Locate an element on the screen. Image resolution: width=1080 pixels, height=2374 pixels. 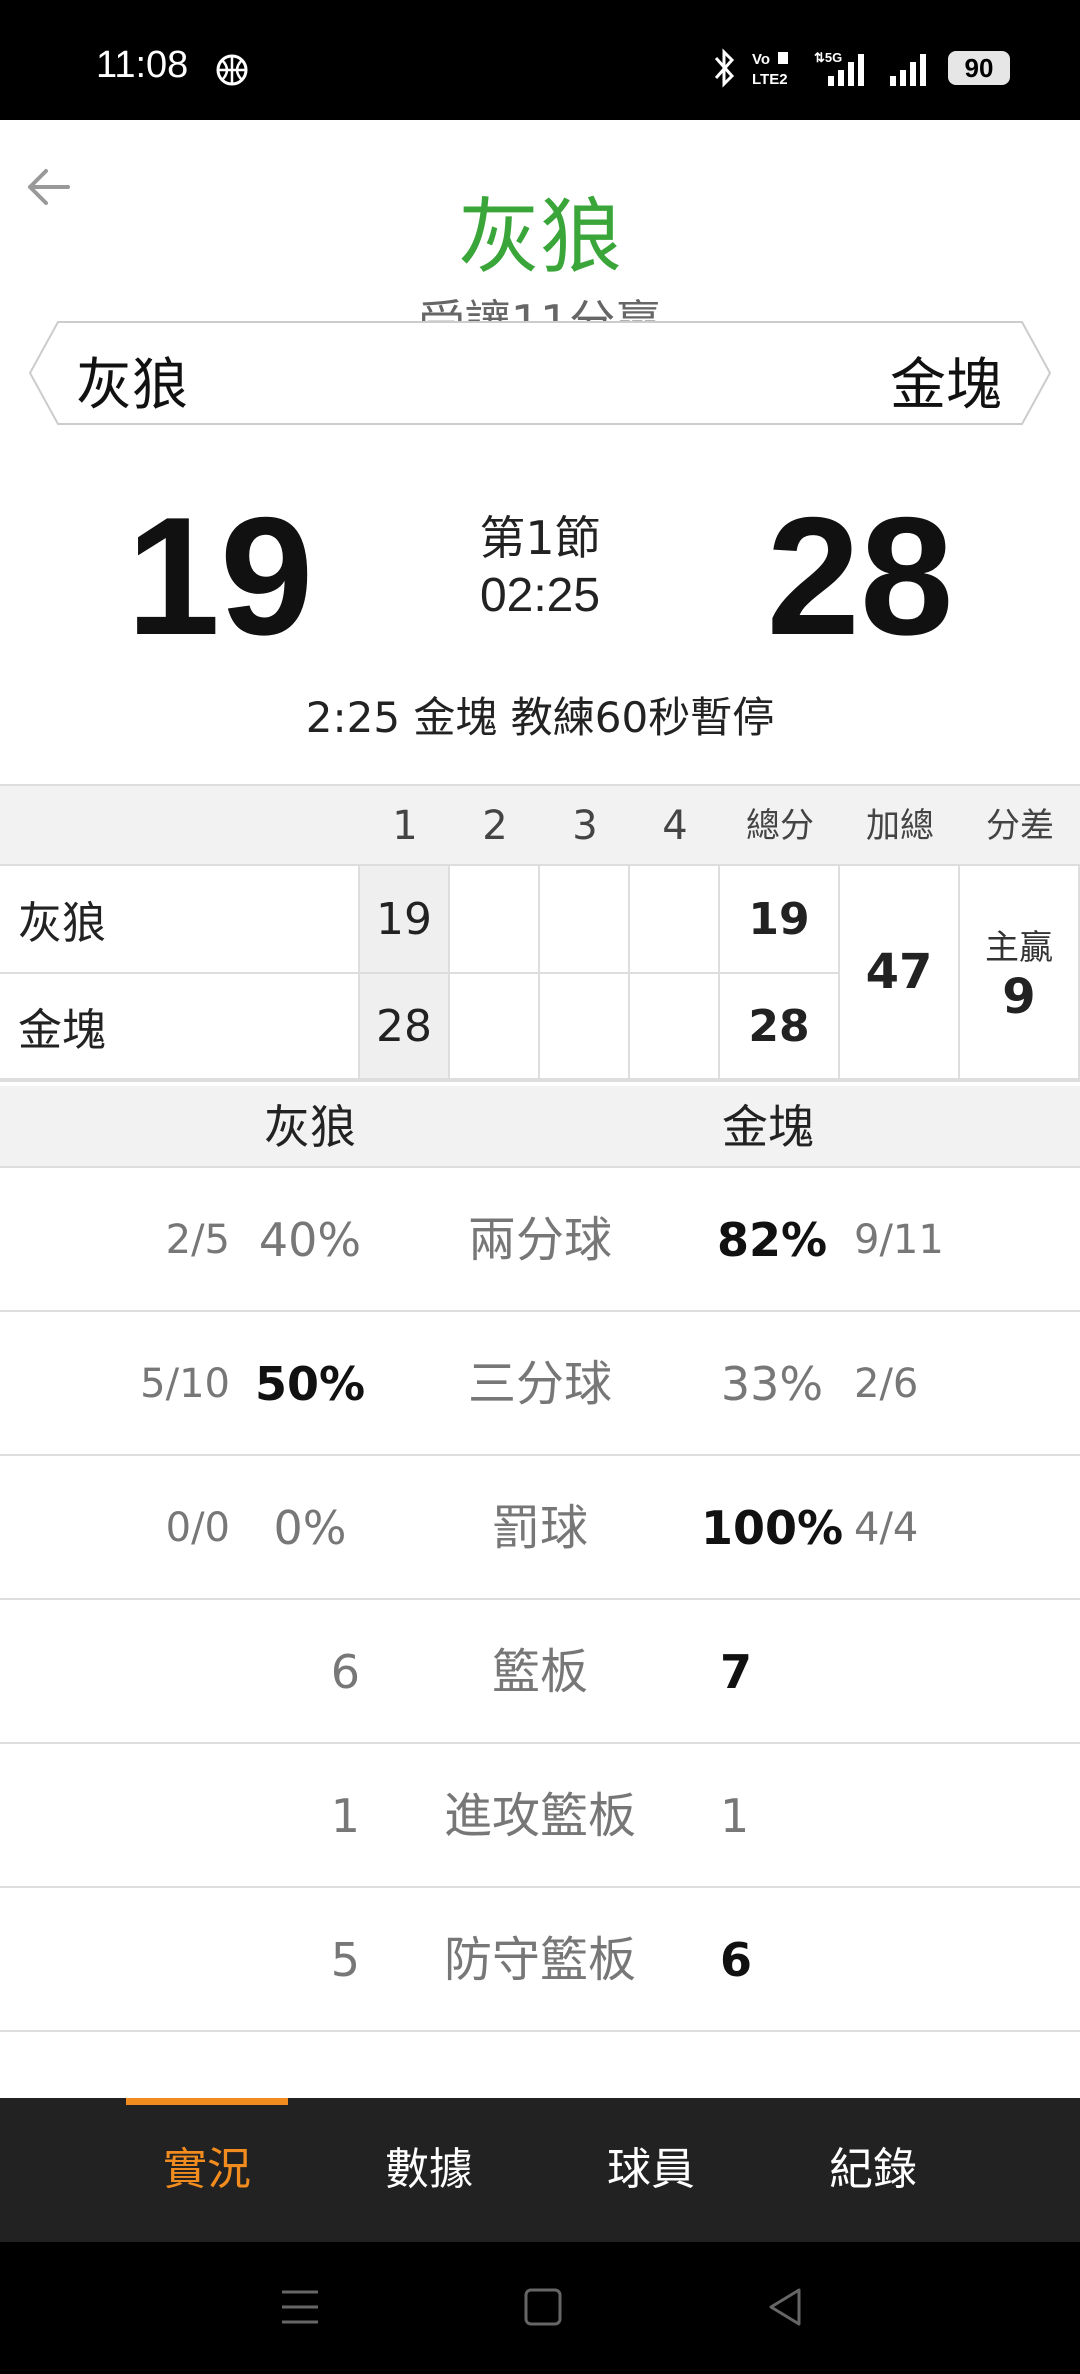
svg-text: Vo is located at coordinates (761, 59).